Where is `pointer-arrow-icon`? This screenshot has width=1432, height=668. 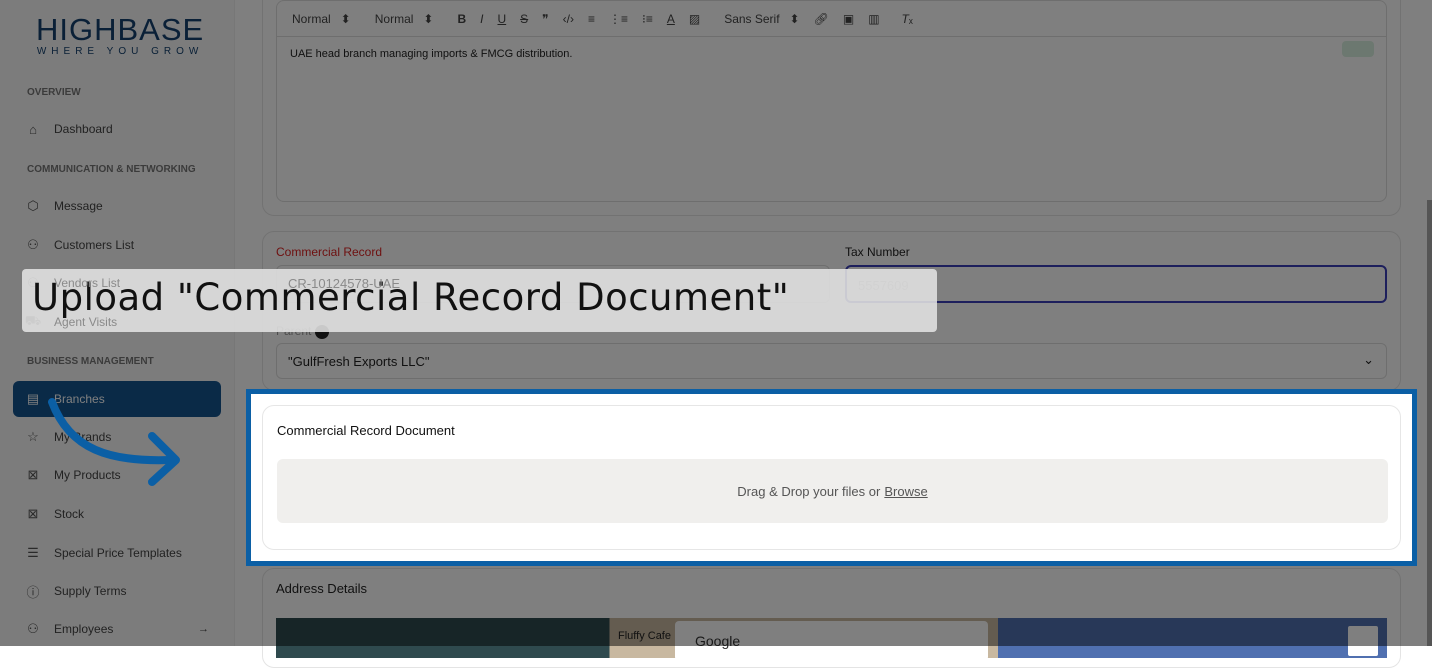
pointer-arrow-icon is located at coordinates (114, 442).